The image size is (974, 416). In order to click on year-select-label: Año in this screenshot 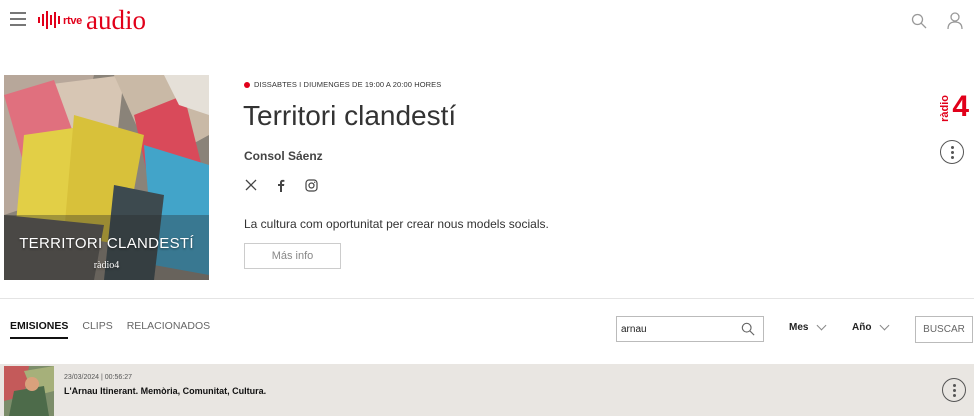, I will do `click(862, 327)`.